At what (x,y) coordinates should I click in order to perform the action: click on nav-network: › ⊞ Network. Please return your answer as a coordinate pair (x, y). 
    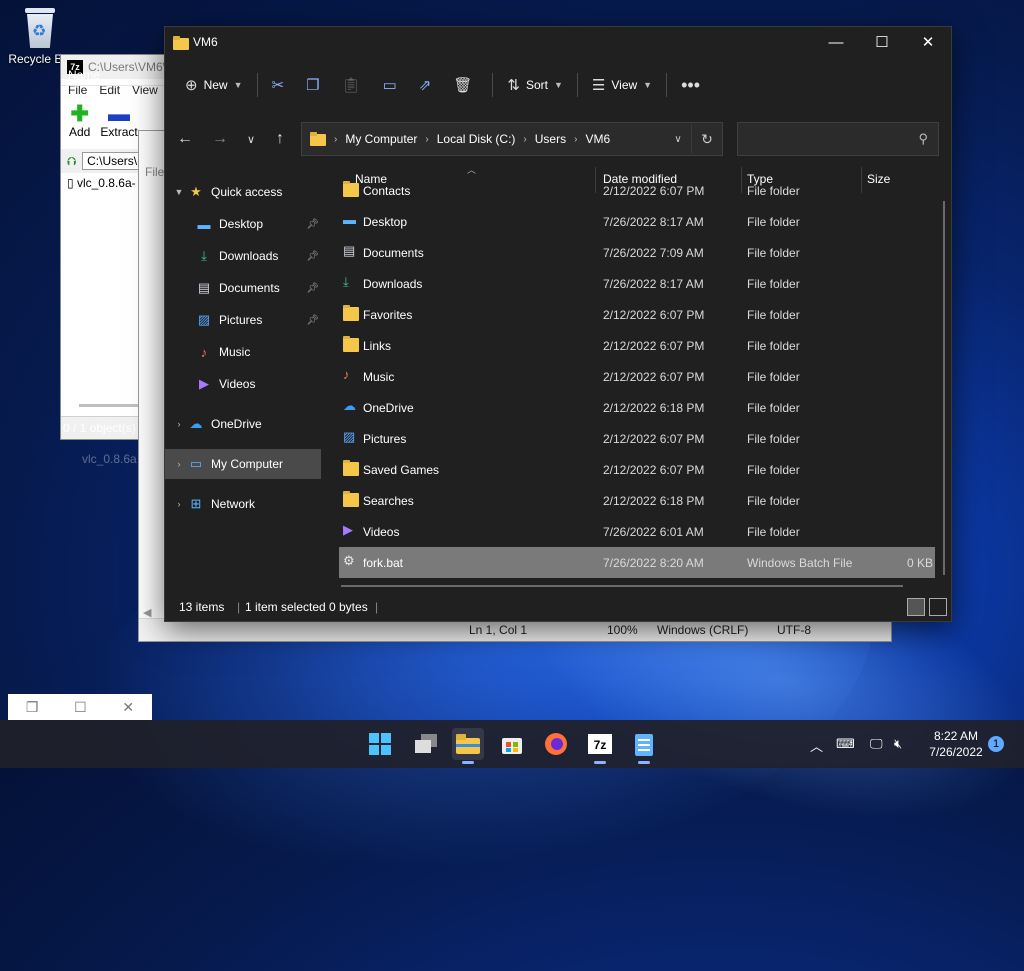
    Looking at the image, I should click on (243, 504).